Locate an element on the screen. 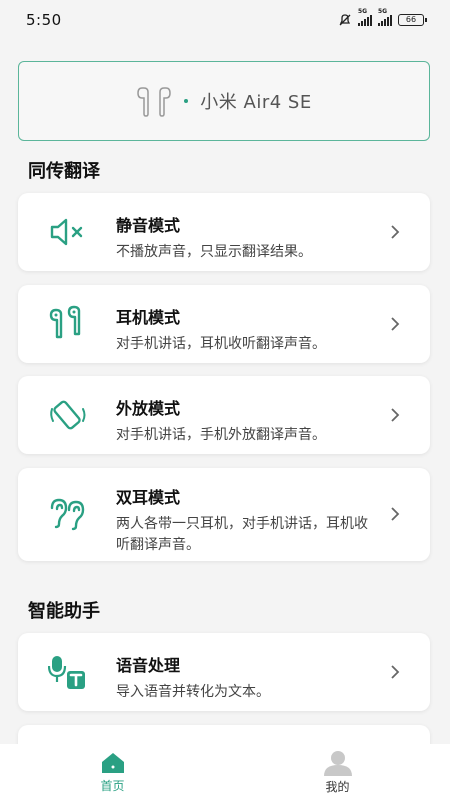 This screenshot has width=450, height=800. mode-desc: 对手机讲话，耳机收听翻译声音。 is located at coordinates (221, 344).